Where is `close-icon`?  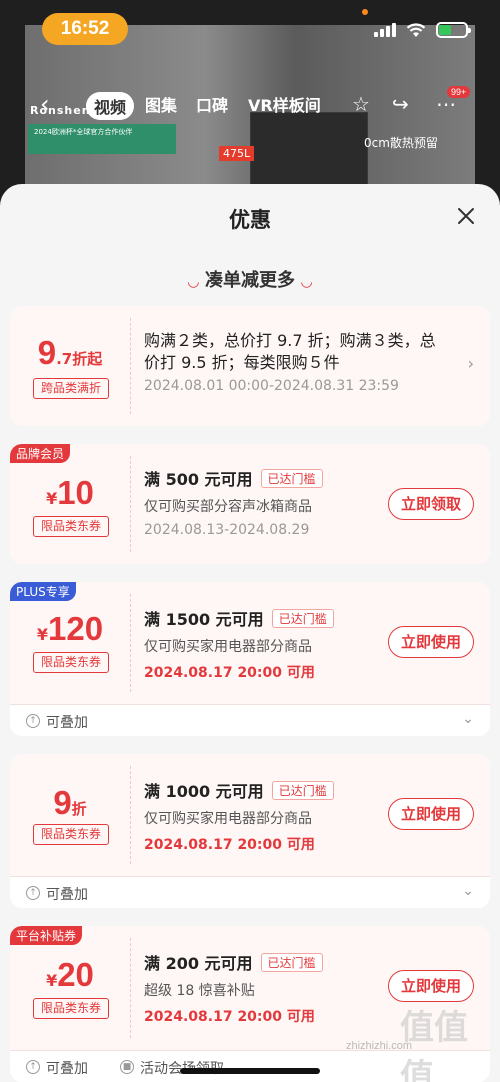 close-icon is located at coordinates (466, 216).